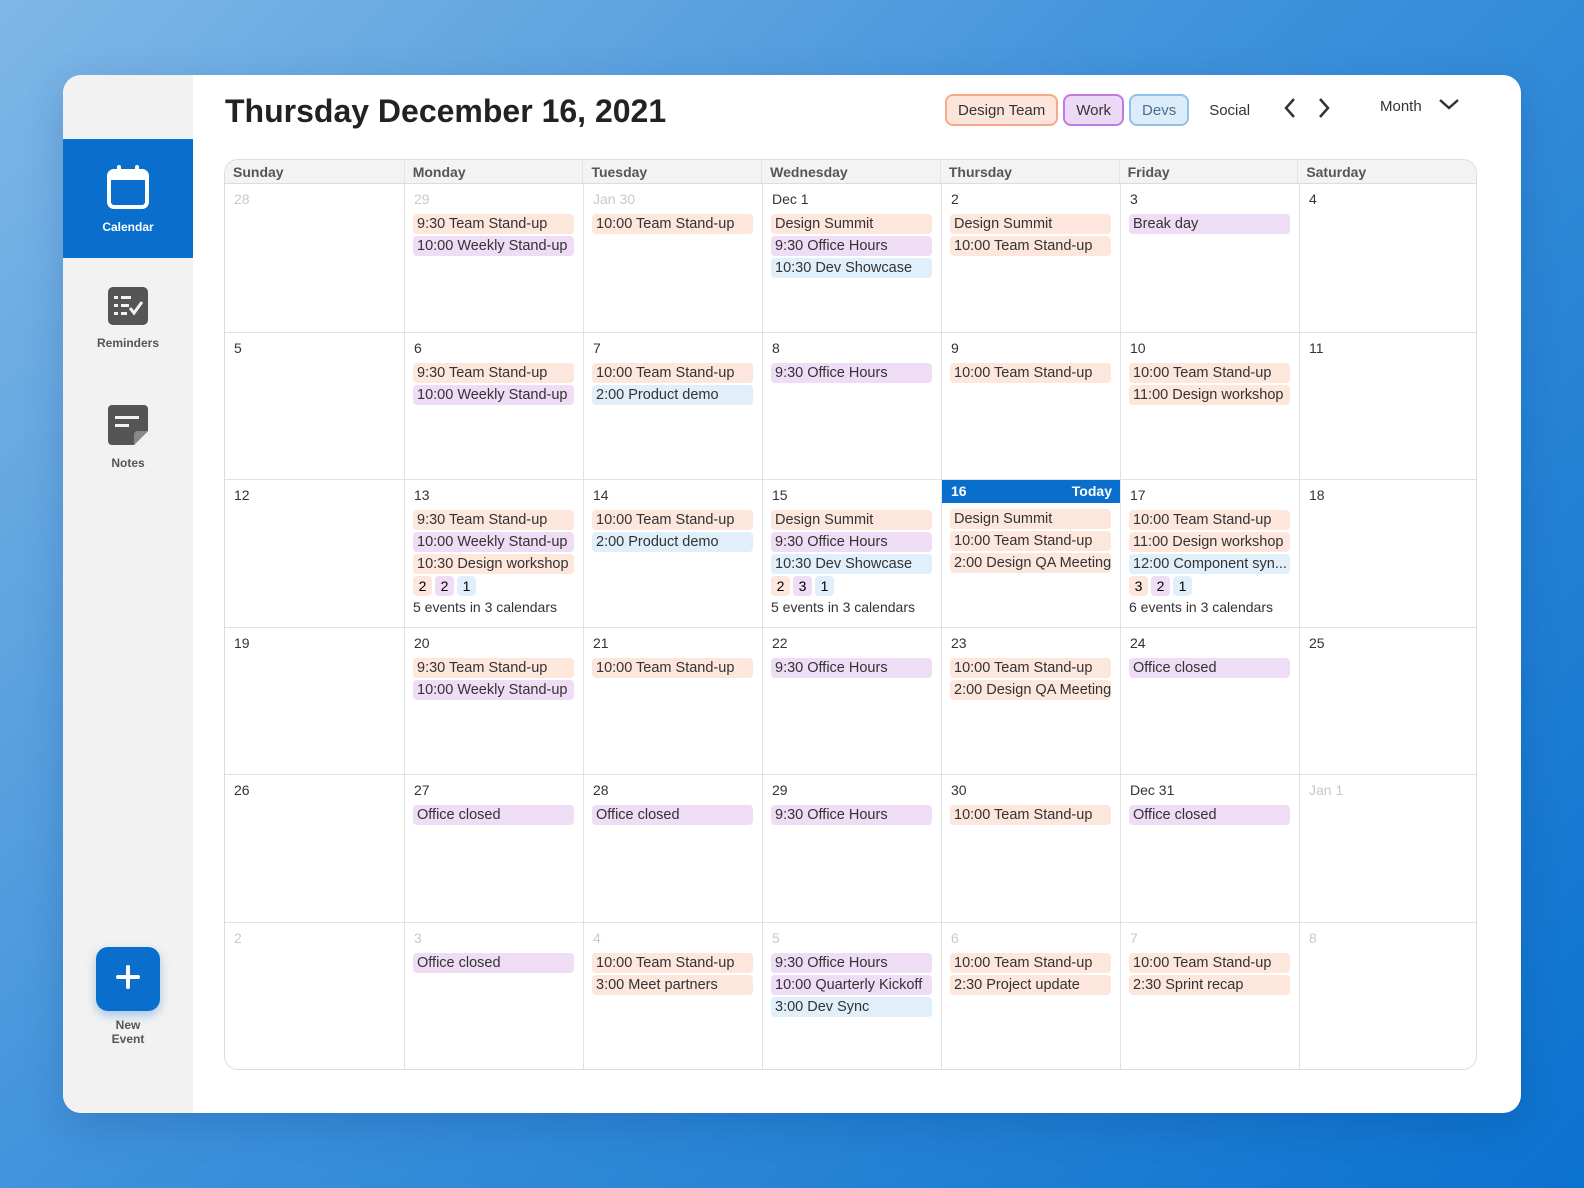 The height and width of the screenshot is (1188, 1584). Describe the element at coordinates (314, 258) in the screenshot. I see `day-cell: 28` at that location.